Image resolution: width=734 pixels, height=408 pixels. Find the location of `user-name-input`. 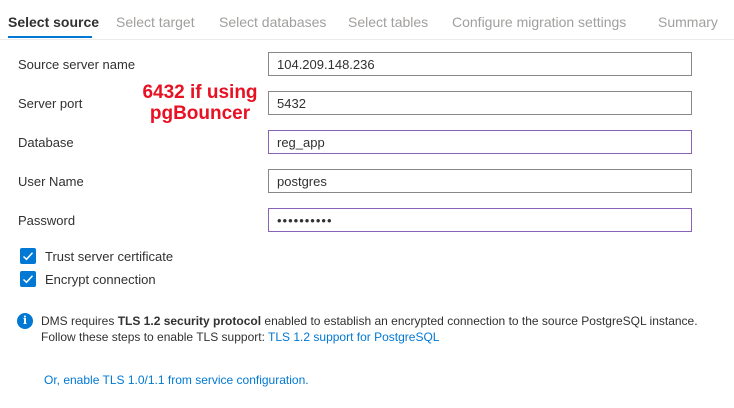

user-name-input is located at coordinates (480, 181).